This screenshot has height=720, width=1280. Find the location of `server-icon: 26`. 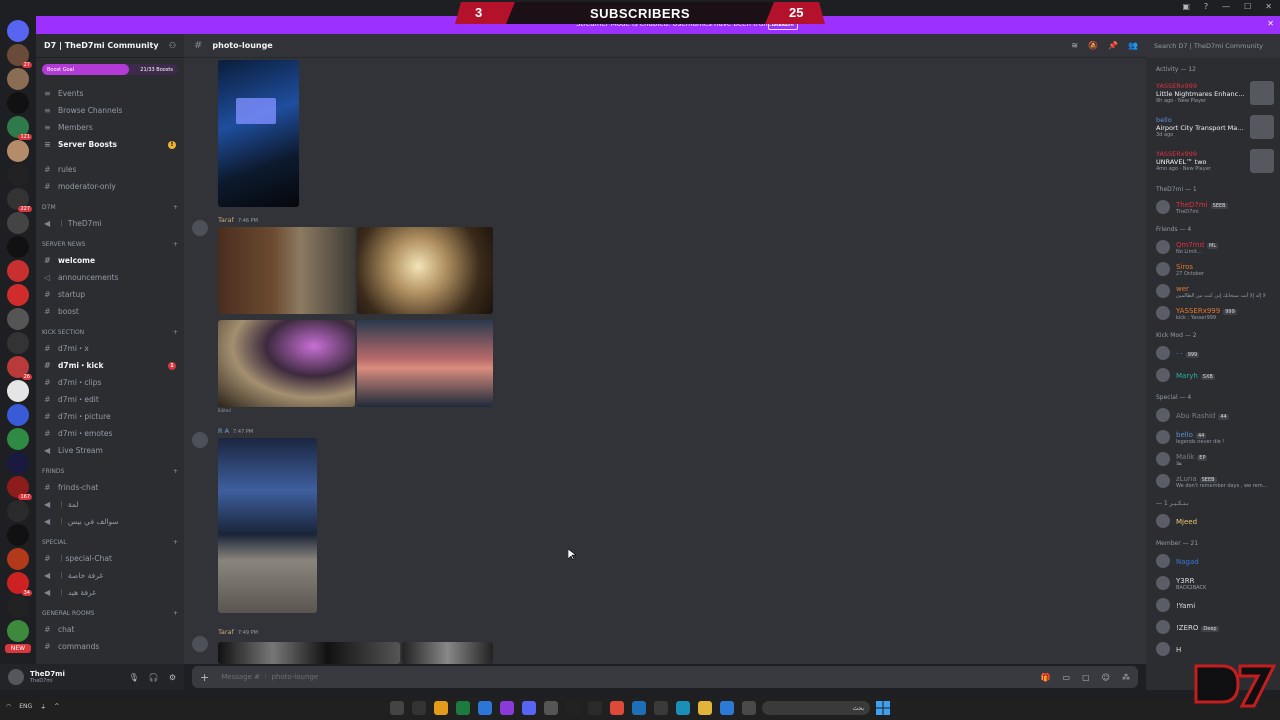

server-icon: 26 is located at coordinates (19, 368).